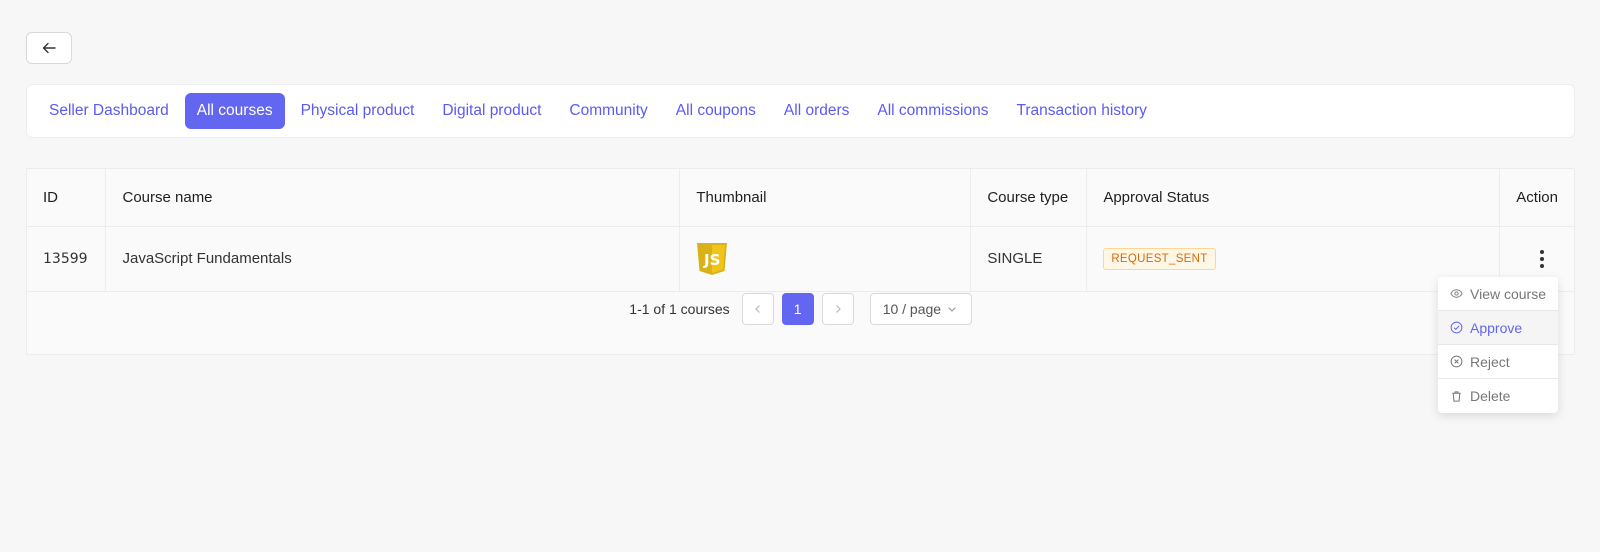  What do you see at coordinates (1456, 396) in the screenshot?
I see `trash-icon` at bounding box center [1456, 396].